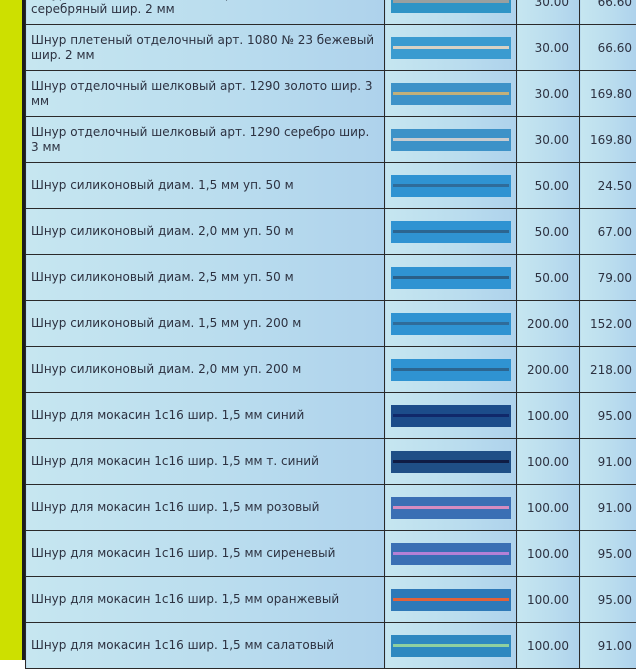 The width and height of the screenshot is (636, 669). I want to click on product-price: 79.00, so click(608, 278).